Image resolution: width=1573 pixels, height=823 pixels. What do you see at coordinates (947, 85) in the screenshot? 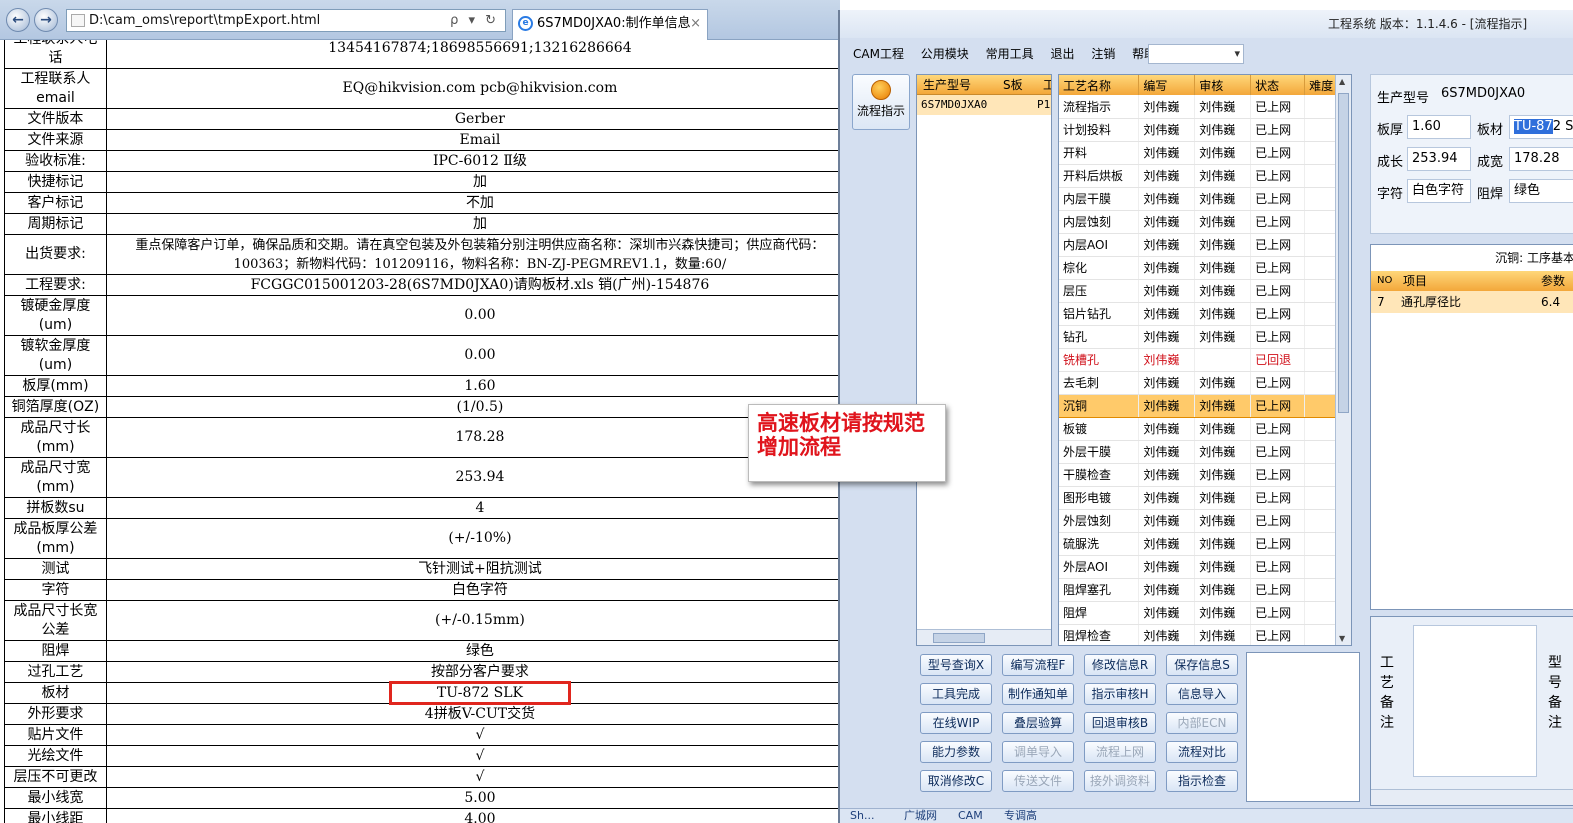
I see `model-col-header: 生产型号` at bounding box center [947, 85].